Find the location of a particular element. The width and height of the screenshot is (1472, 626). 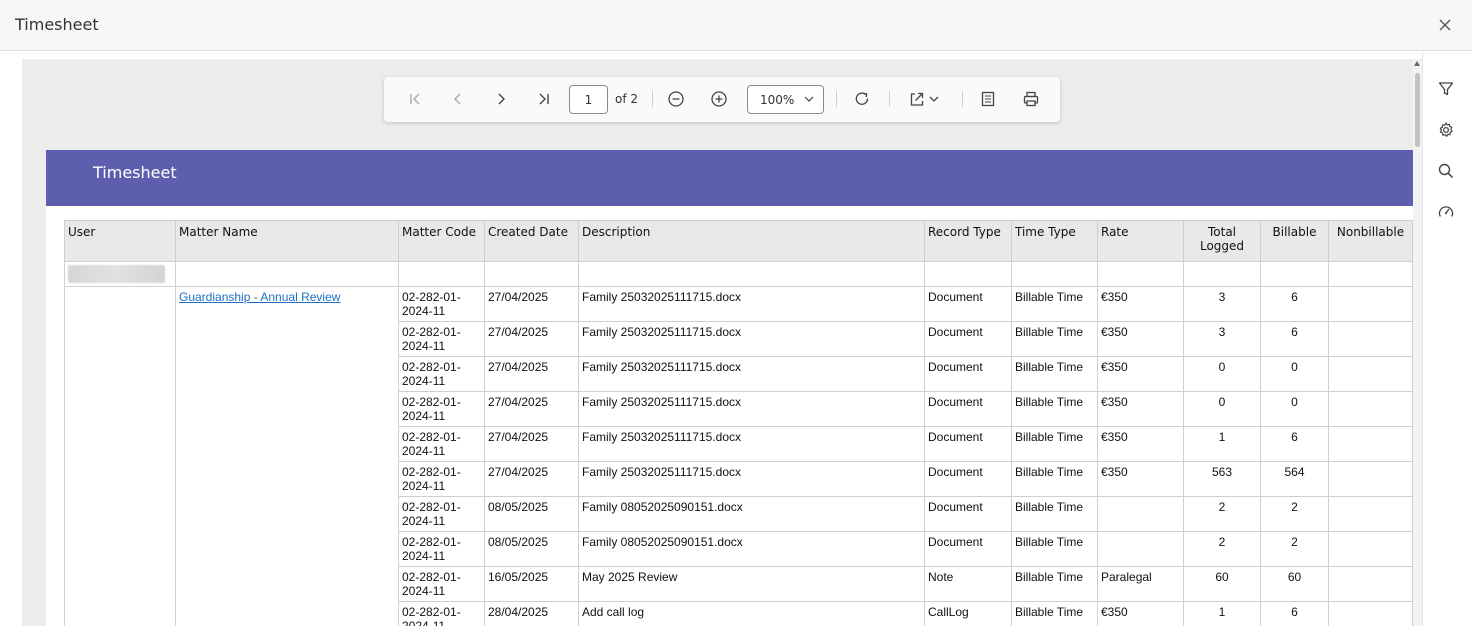

column-header: User is located at coordinates (120, 241).